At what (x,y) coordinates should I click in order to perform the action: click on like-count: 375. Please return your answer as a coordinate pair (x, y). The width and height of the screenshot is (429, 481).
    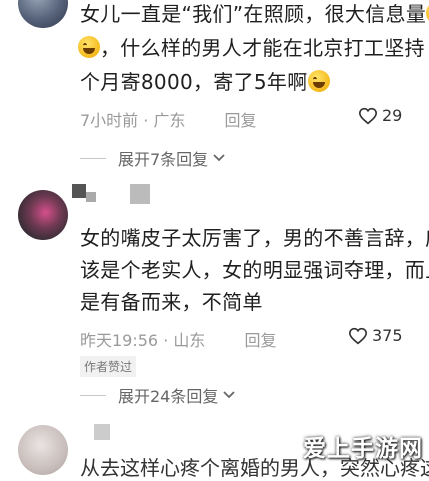
    Looking at the image, I should click on (387, 335).